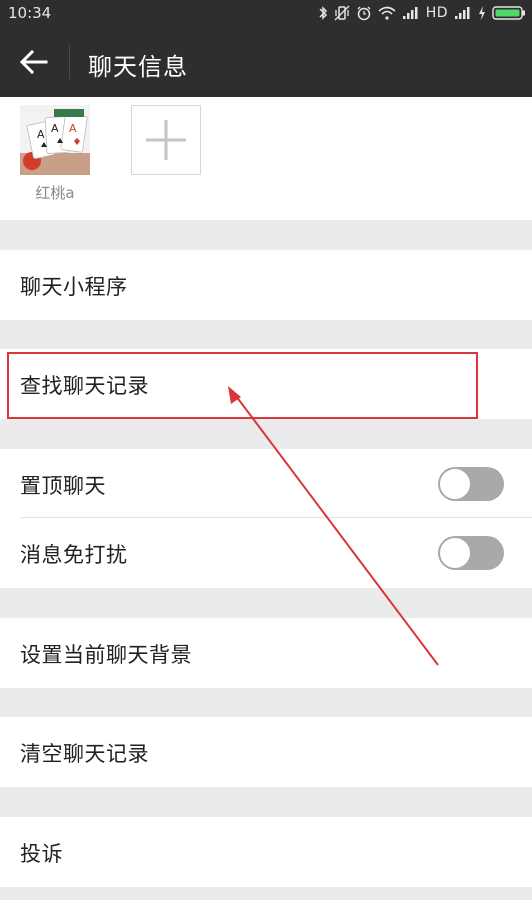 The height and width of the screenshot is (900, 532). Describe the element at coordinates (342, 13) in the screenshot. I see `vibrate-icon` at that location.